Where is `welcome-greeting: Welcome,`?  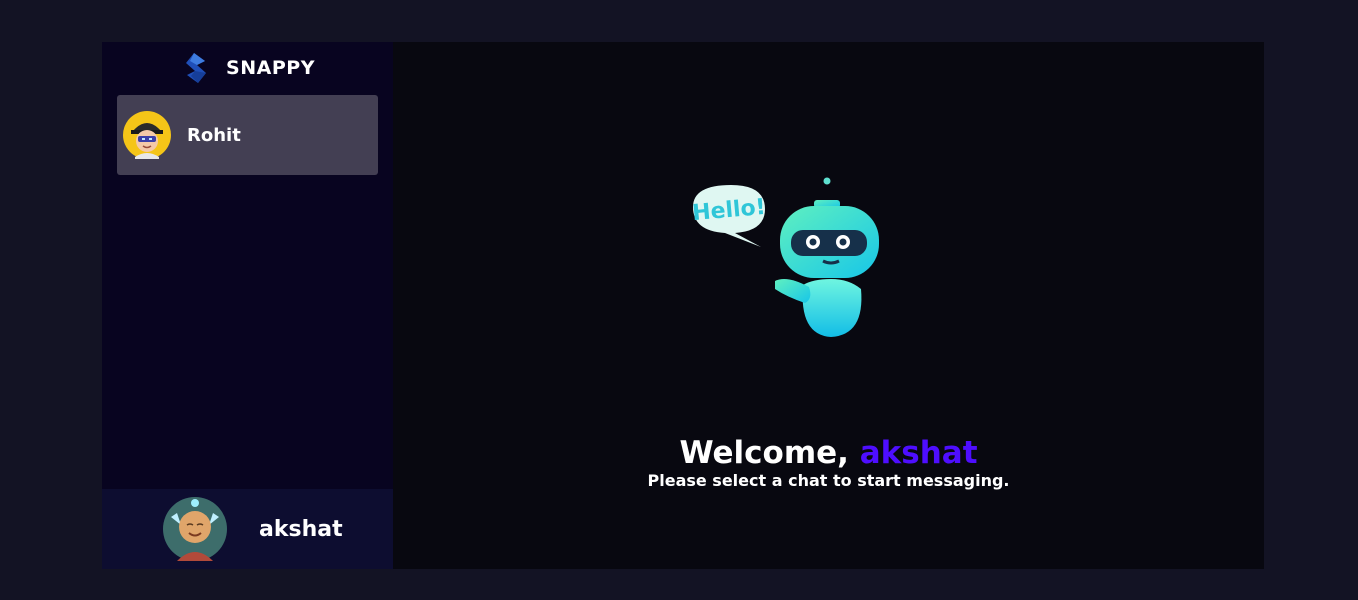
welcome-greeting: Welcome, is located at coordinates (769, 453).